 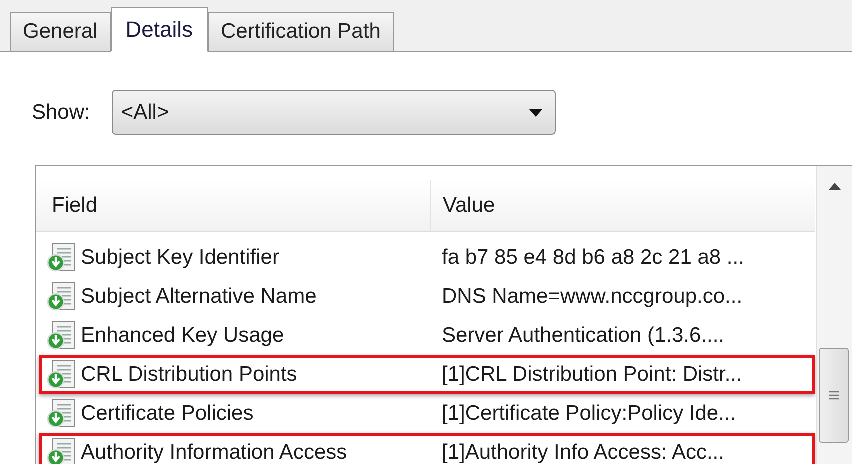 I want to click on tab: Certification Path, so click(x=301, y=32).